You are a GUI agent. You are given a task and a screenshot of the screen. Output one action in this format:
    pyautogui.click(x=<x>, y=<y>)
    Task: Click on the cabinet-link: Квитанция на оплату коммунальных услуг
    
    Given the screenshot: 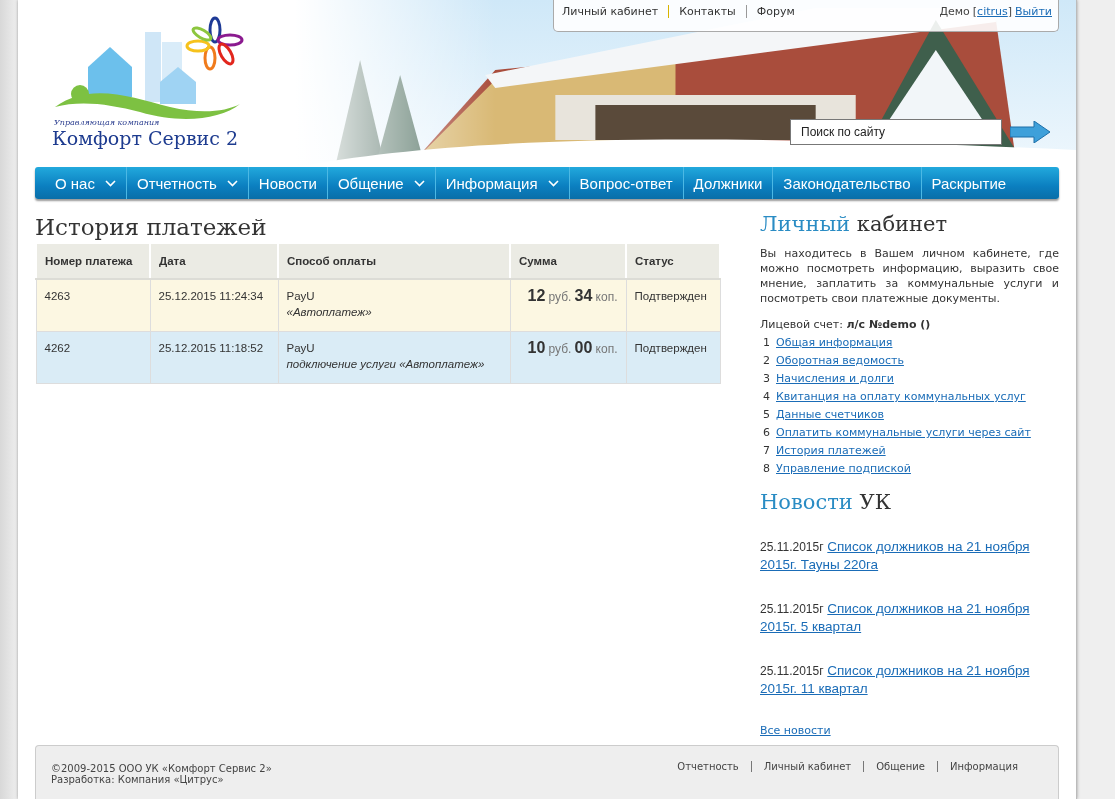 What is the action you would take?
    pyautogui.click(x=901, y=396)
    